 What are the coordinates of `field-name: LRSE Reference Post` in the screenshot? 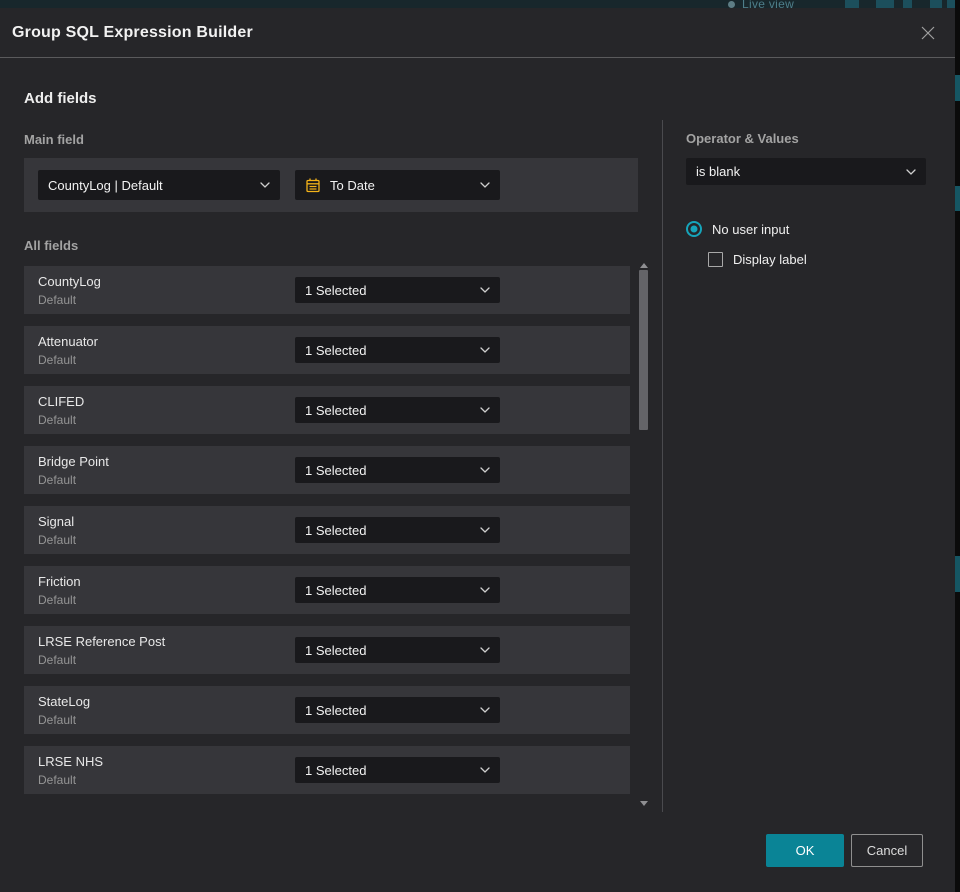 It's located at (102, 641).